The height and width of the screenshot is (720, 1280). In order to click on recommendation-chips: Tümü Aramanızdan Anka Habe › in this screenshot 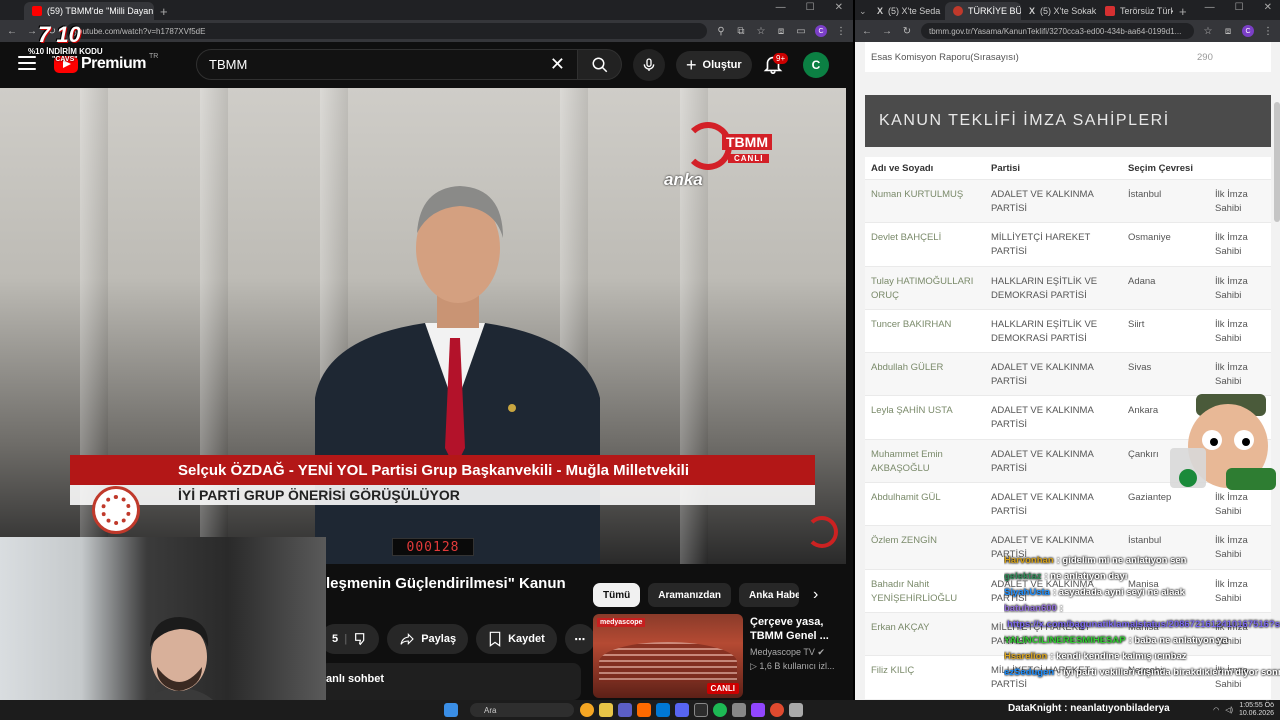, I will do `click(705, 595)`.